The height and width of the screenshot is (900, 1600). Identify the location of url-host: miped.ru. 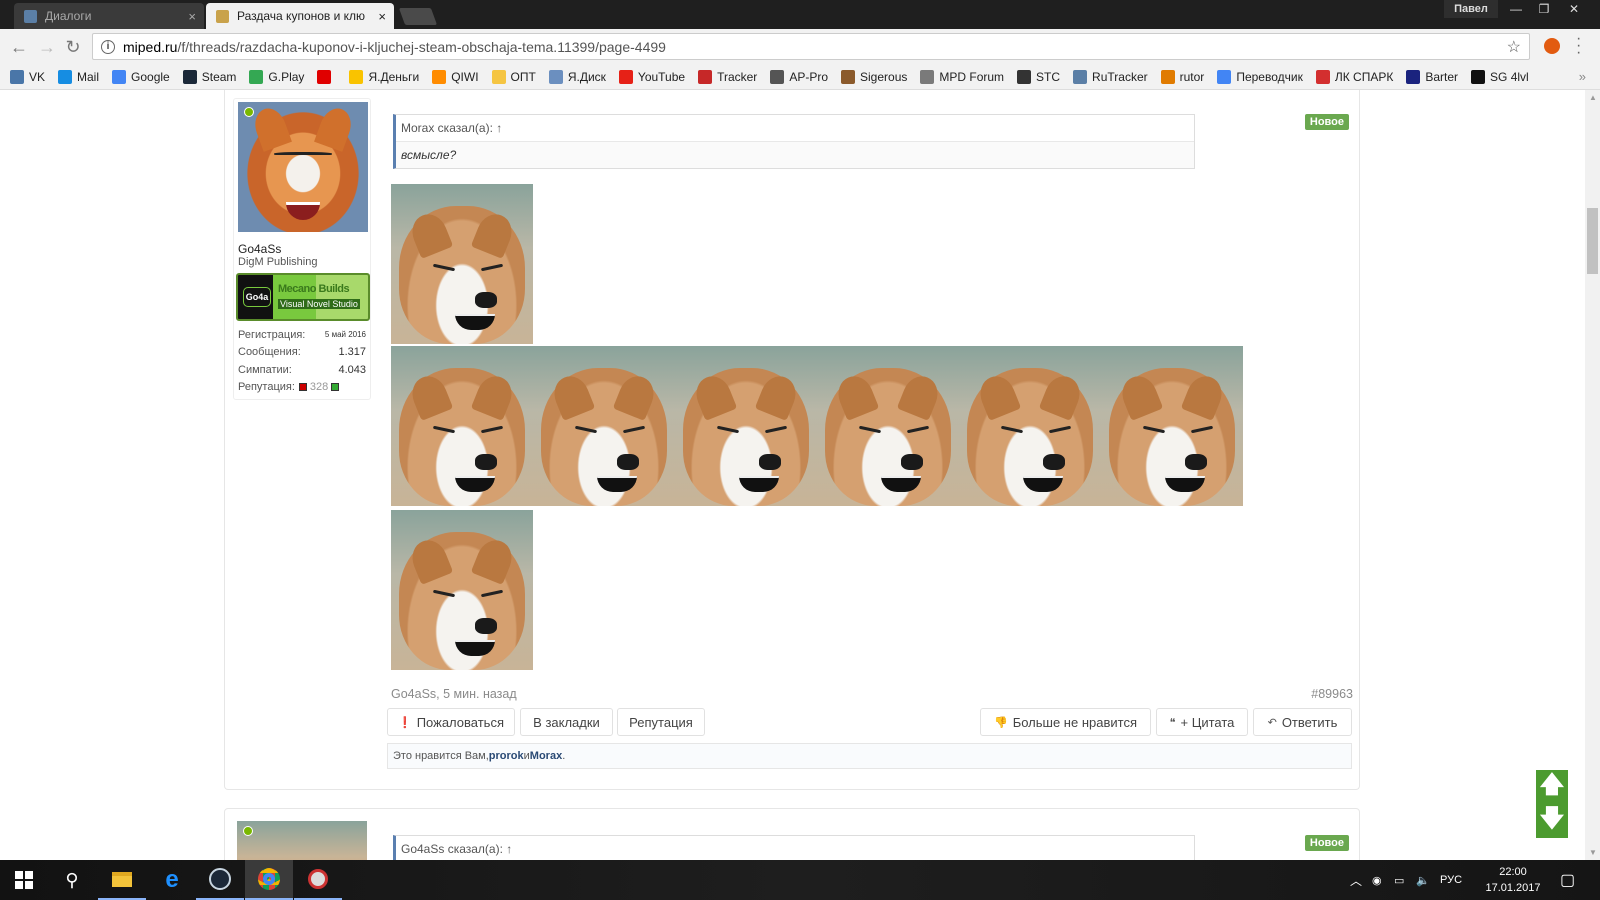
(150, 46).